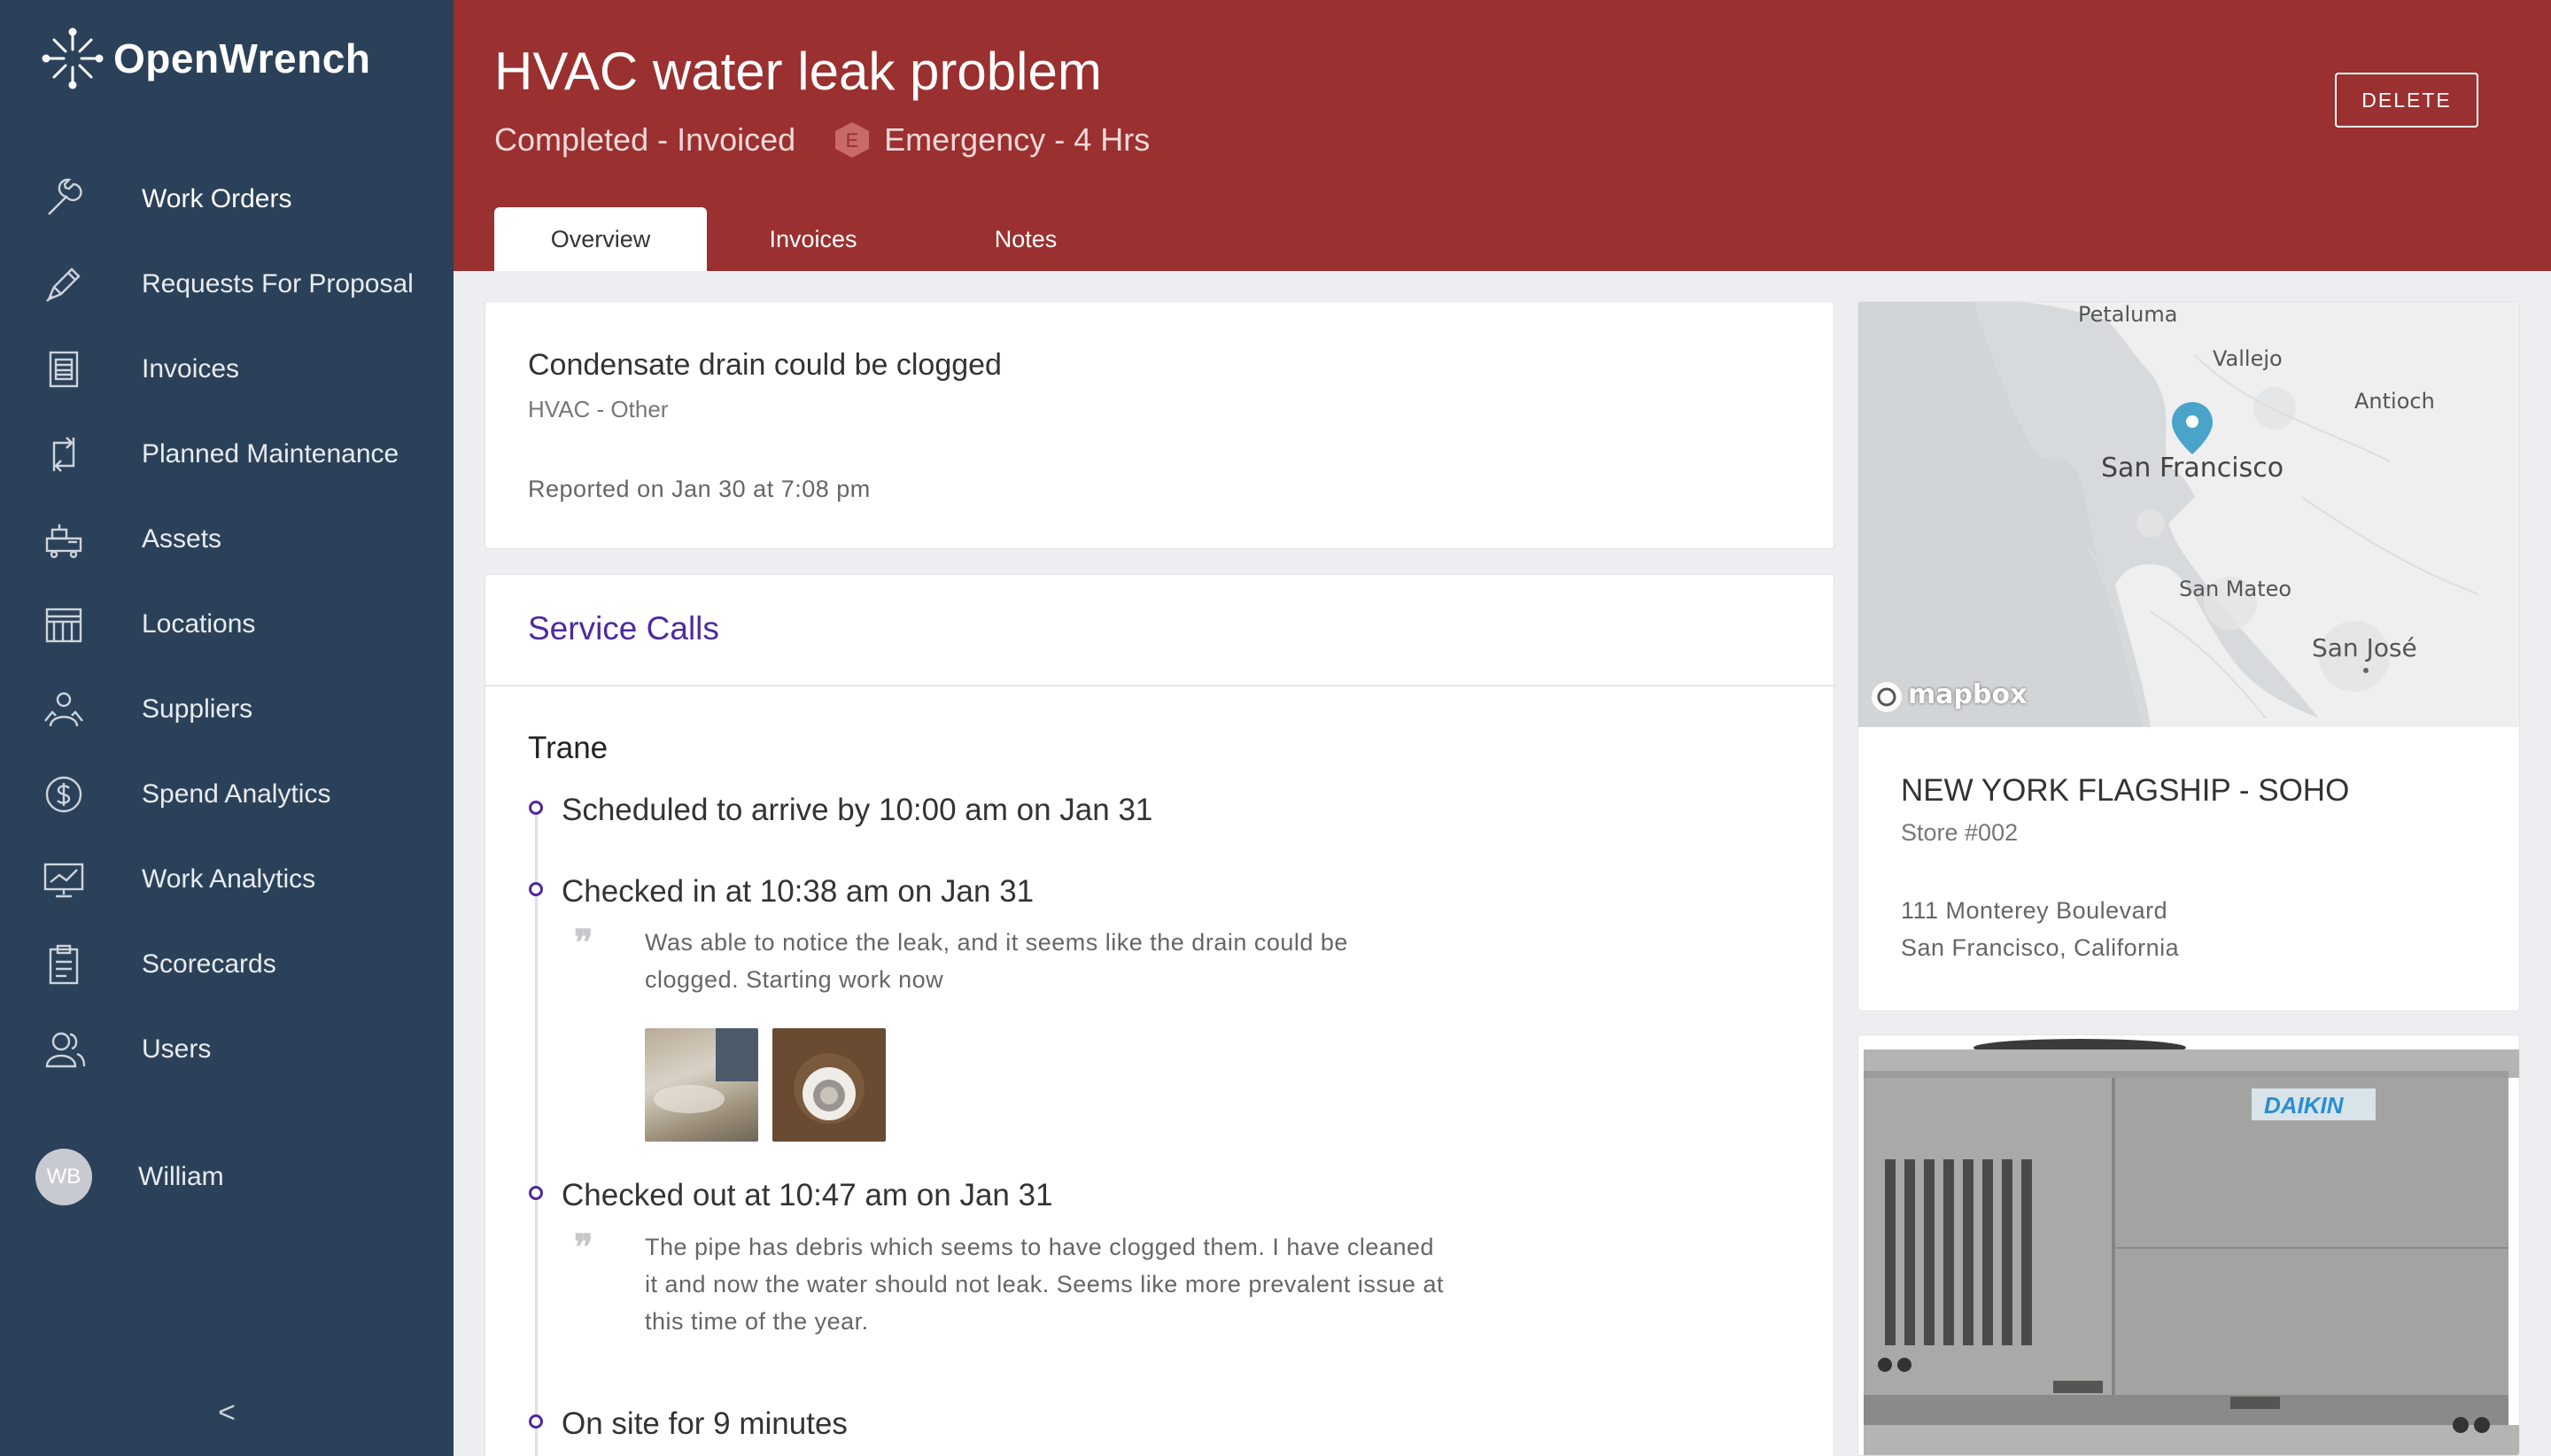 The height and width of the screenshot is (1456, 2551). Describe the element at coordinates (242, 58) in the screenshot. I see `brand-name: OpenWrench` at that location.